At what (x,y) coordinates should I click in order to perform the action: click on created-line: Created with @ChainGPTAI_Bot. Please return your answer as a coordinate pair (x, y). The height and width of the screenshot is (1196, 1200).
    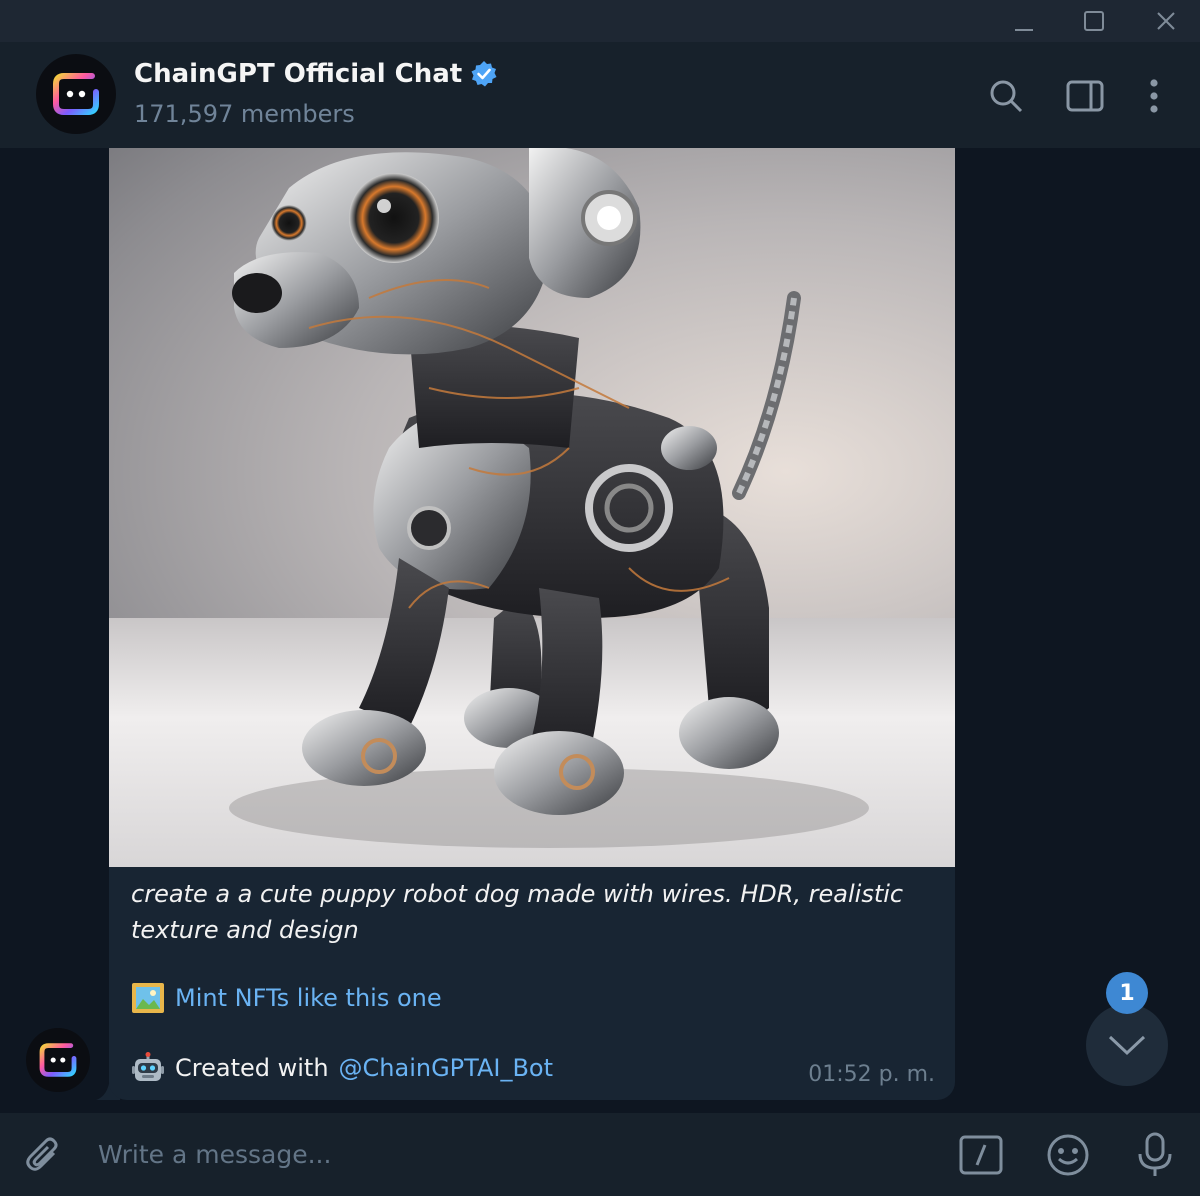
    Looking at the image, I should click on (342, 1068).